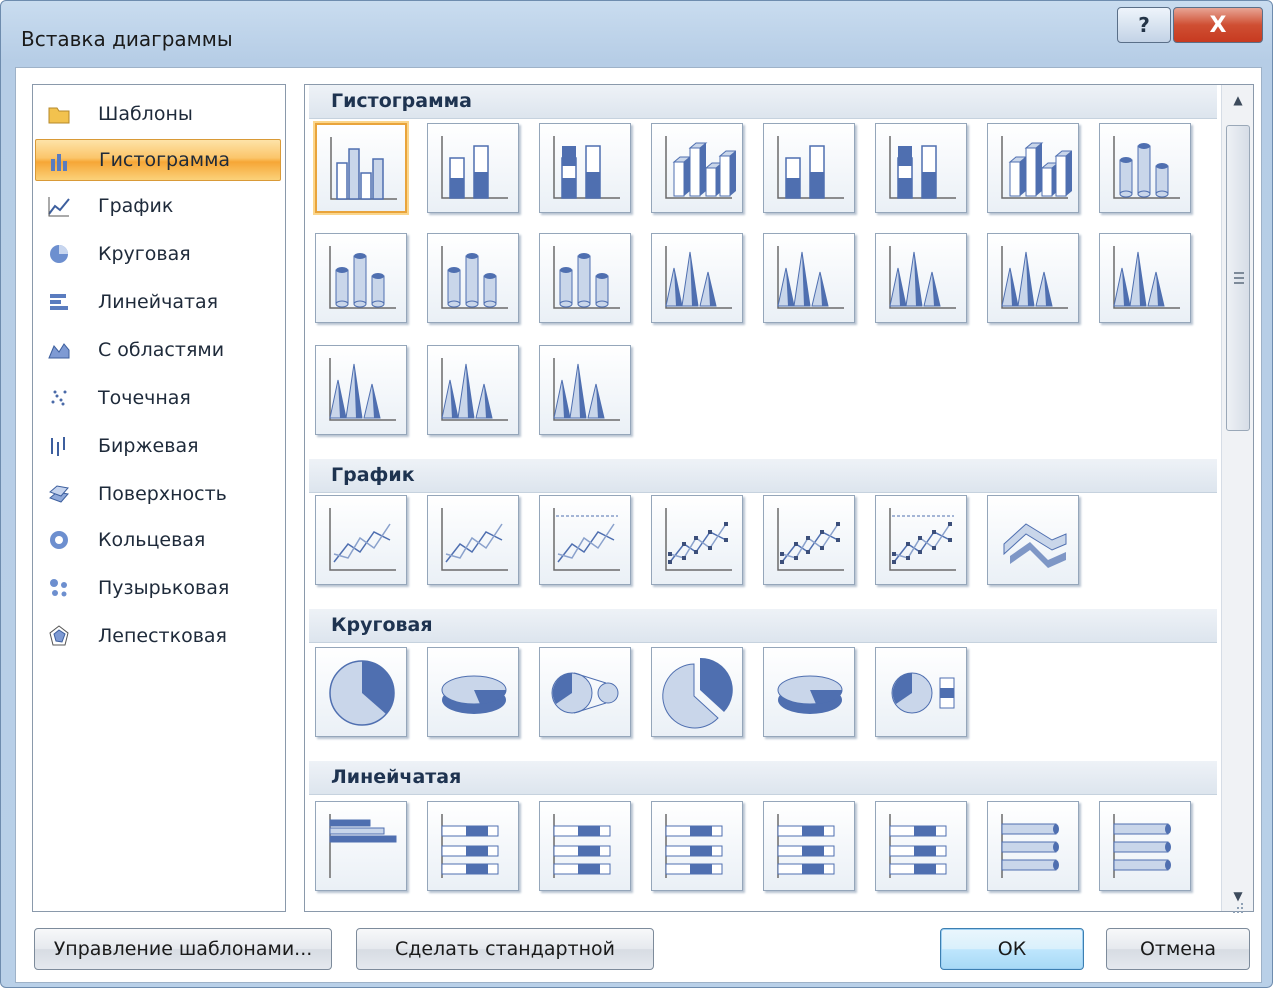  Describe the element at coordinates (158, 254) in the screenshot. I see `category-item: Круговая` at that location.